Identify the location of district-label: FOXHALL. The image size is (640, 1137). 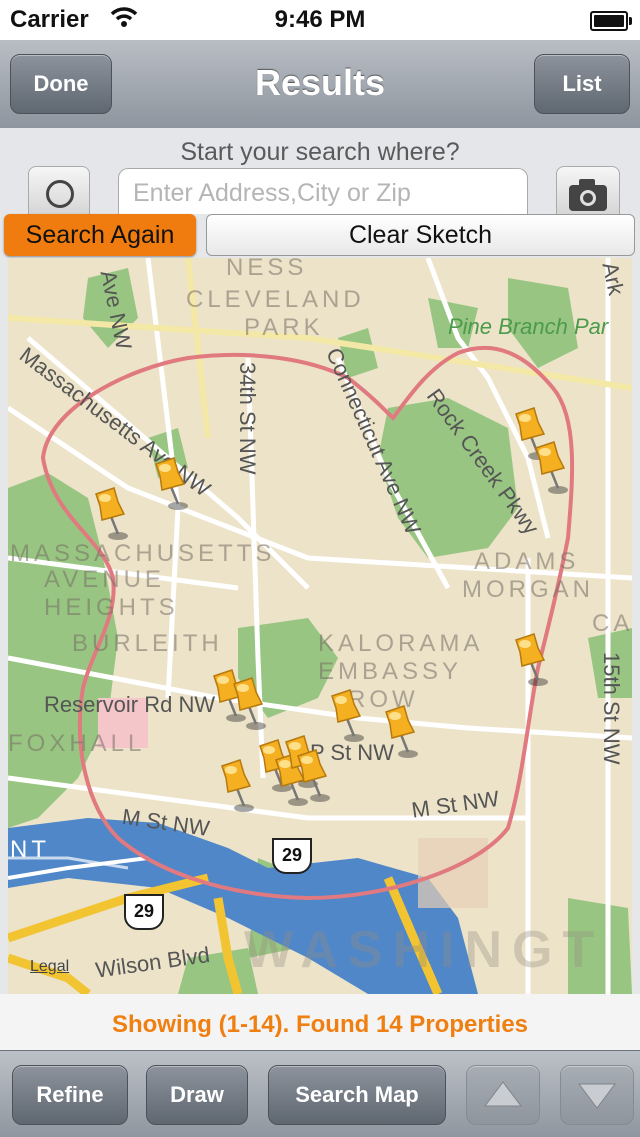
(77, 743).